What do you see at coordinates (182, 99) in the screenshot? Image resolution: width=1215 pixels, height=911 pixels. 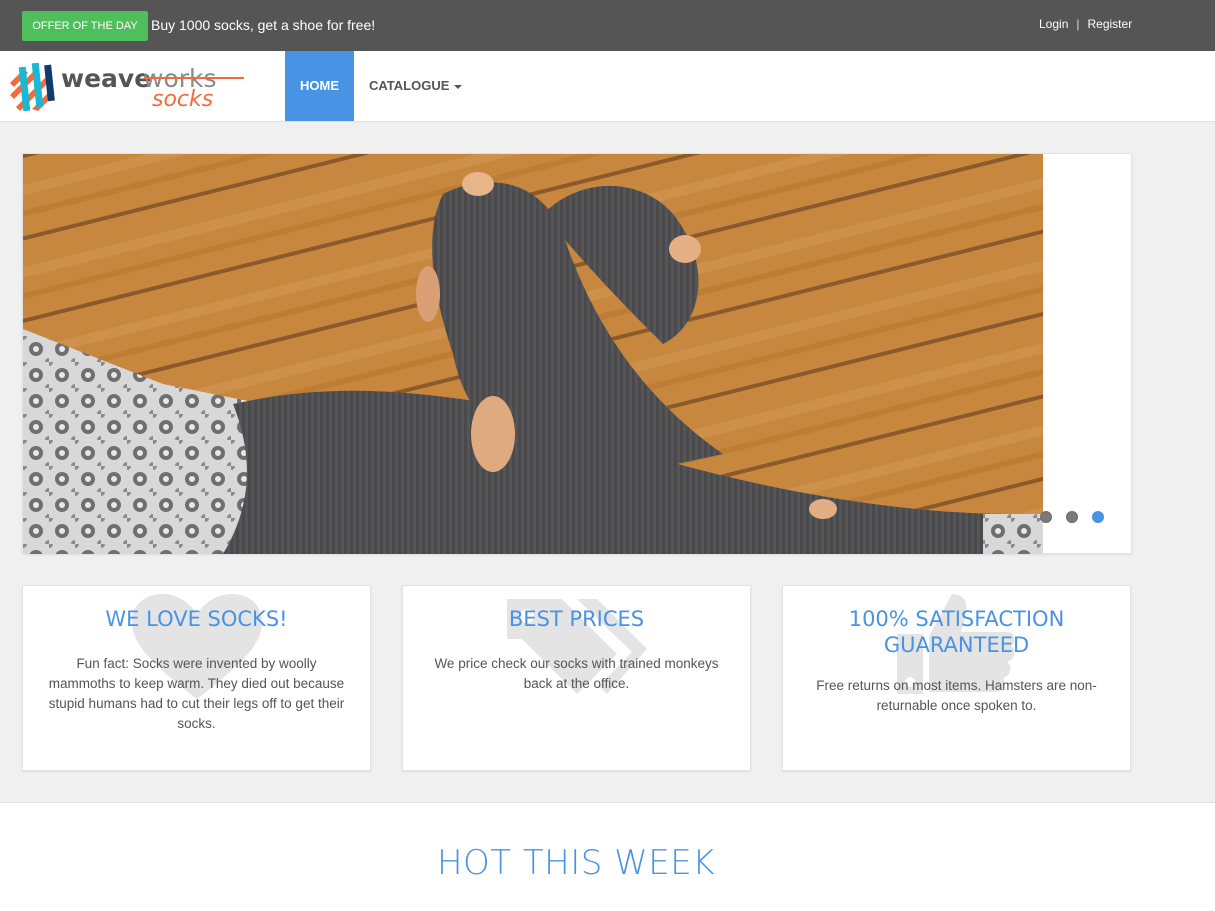 I see `logo-word-socks: socks` at bounding box center [182, 99].